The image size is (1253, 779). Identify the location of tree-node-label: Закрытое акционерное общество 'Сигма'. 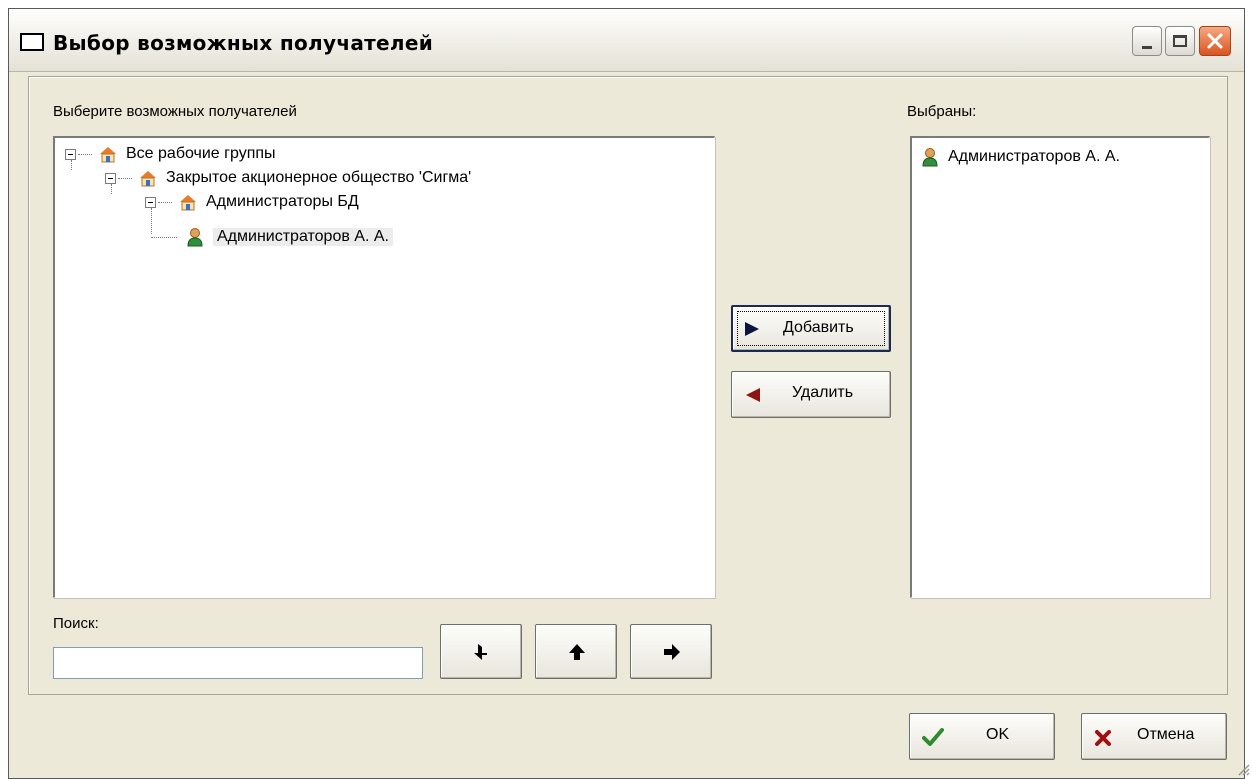
(319, 177).